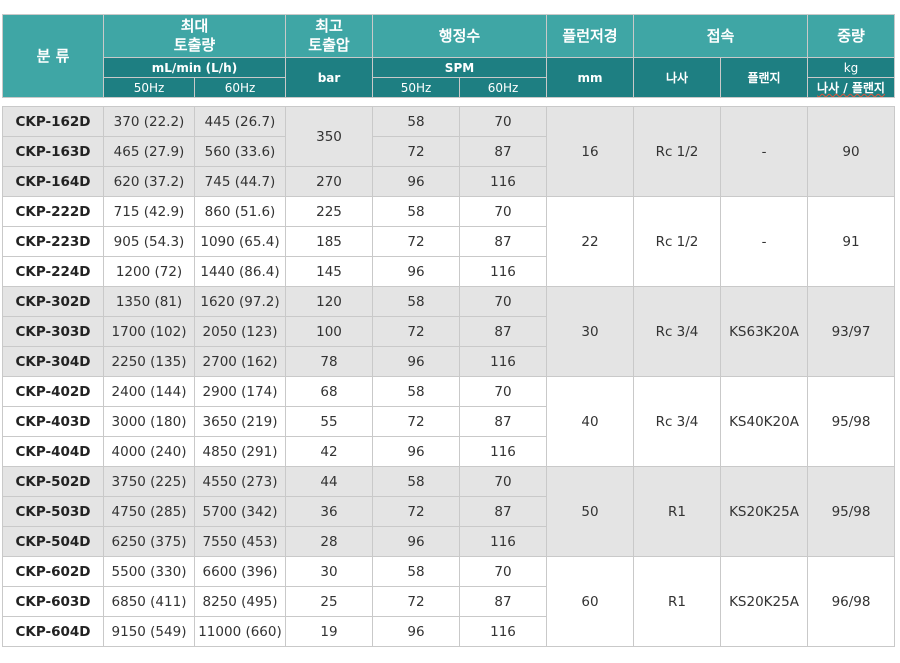 This screenshot has width=900, height=663. Describe the element at coordinates (448, 102) in the screenshot. I see `header-gap` at that location.